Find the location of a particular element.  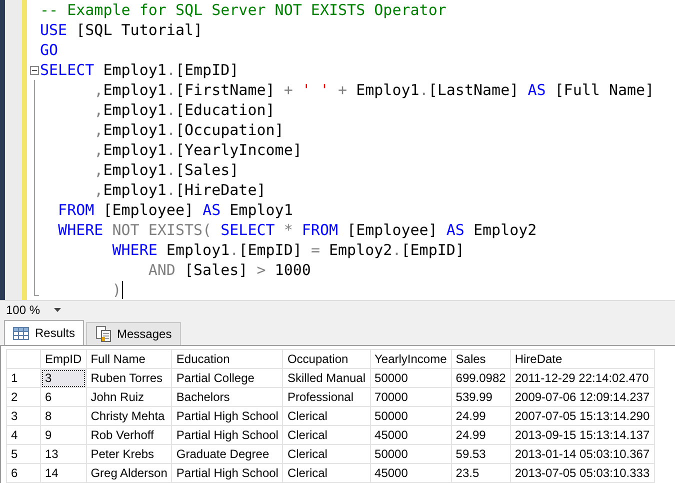

caret-icon is located at coordinates (58, 310).